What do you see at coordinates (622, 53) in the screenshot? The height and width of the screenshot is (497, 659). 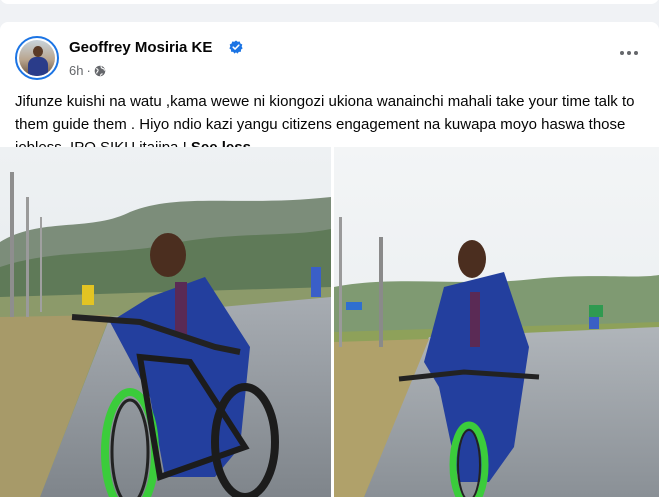 I see `more-horizontal-icon` at bounding box center [622, 53].